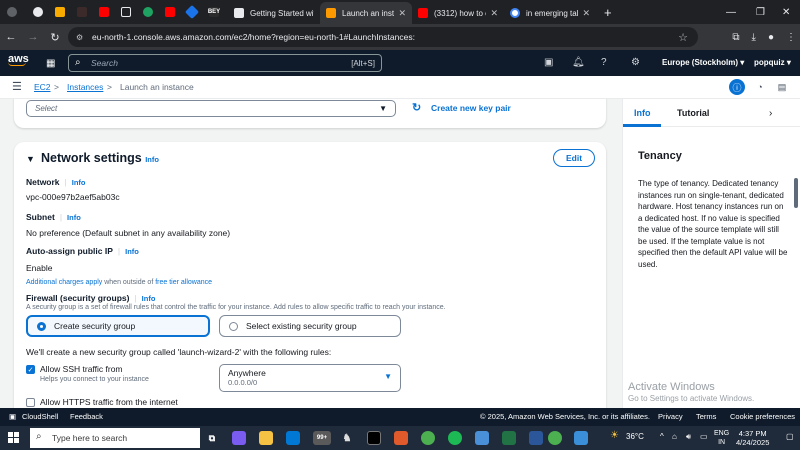  Describe the element at coordinates (693, 113) in the screenshot. I see `tab-tutorial: Tutorial` at that location.